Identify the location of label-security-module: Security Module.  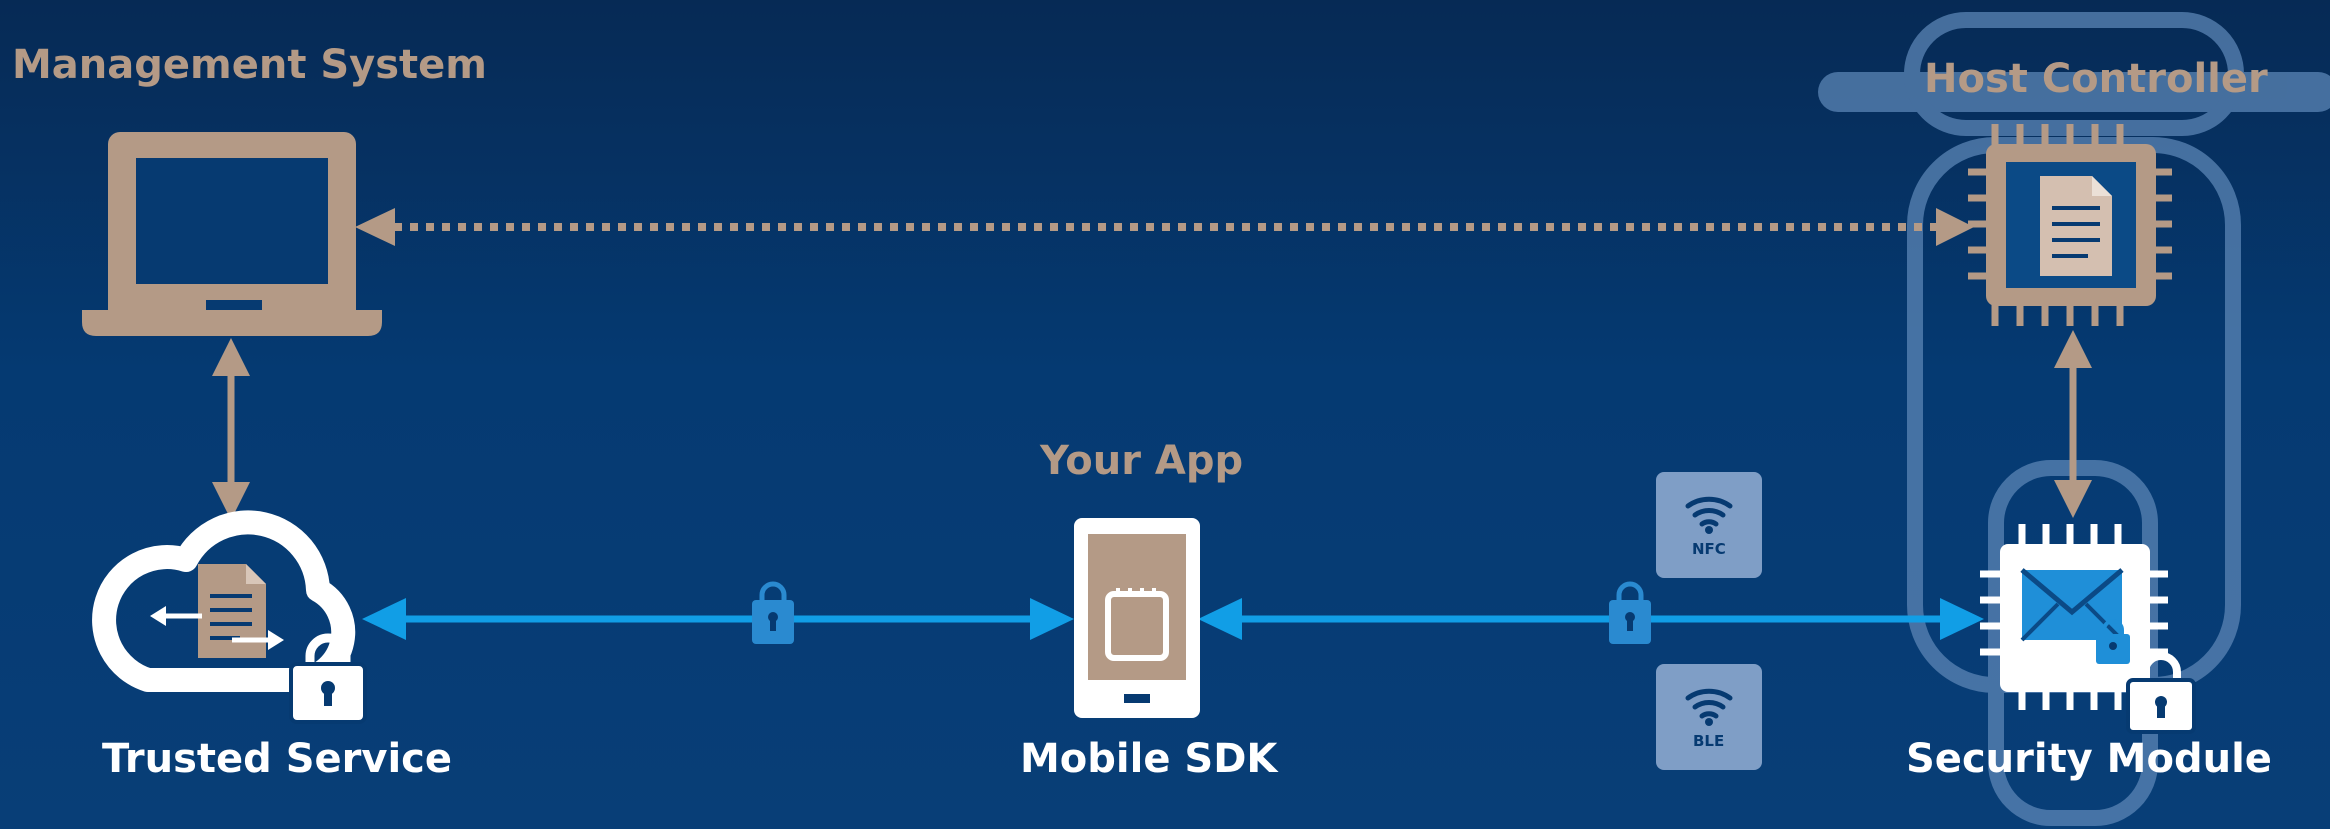
(2089, 759).